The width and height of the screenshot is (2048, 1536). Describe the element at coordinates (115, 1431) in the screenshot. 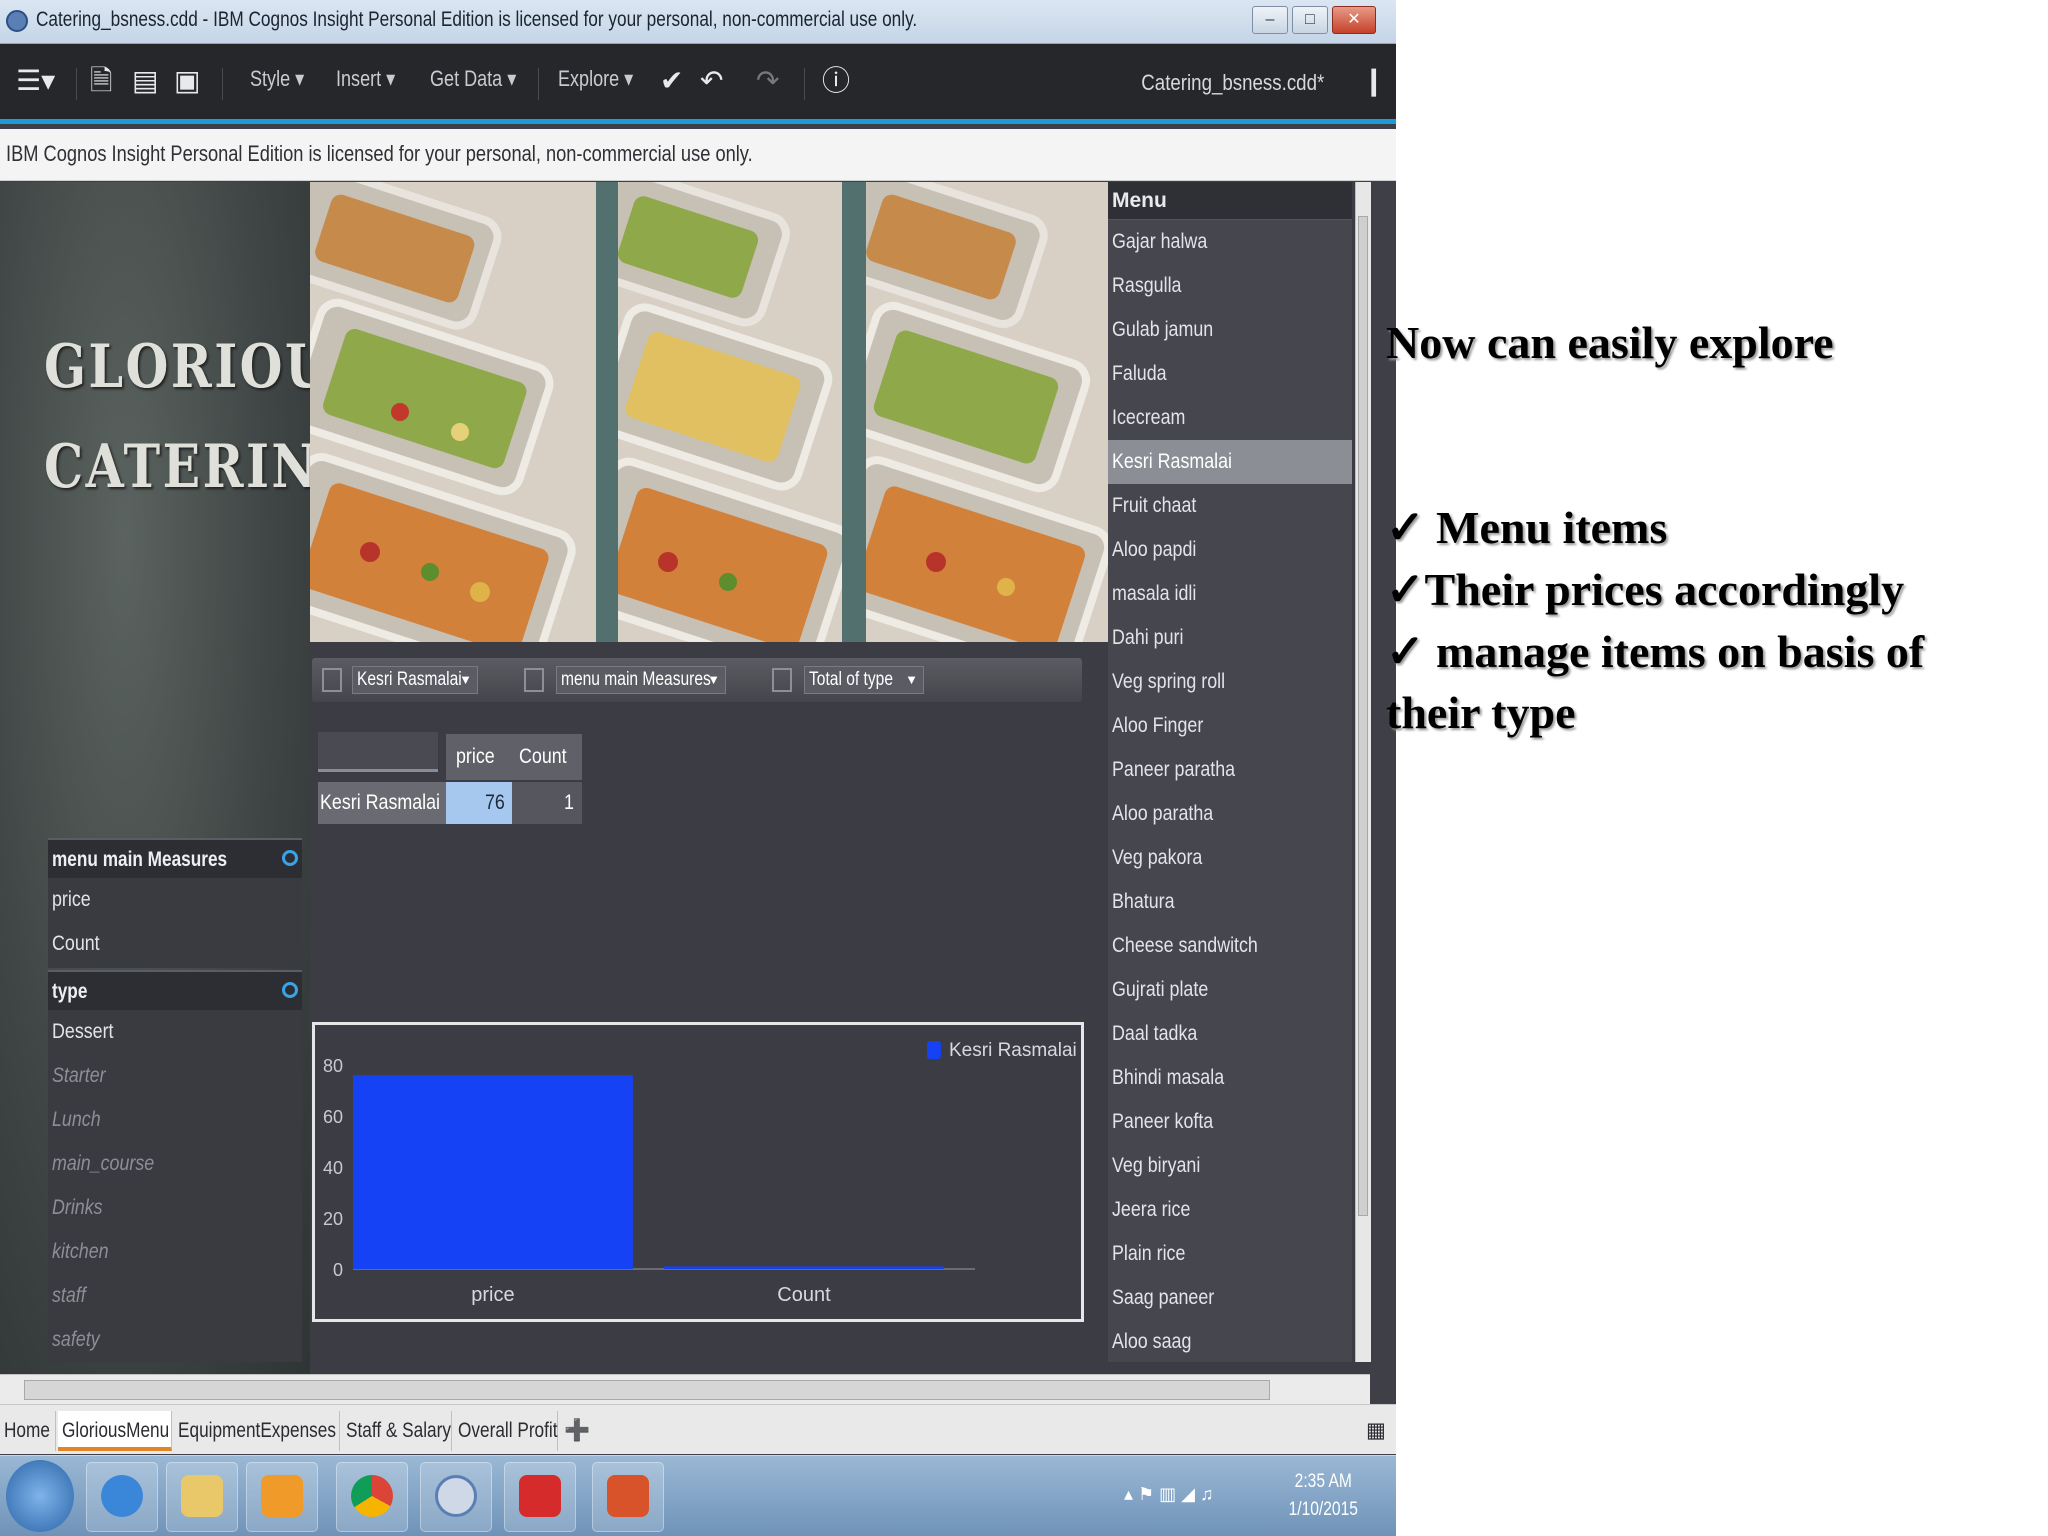

I see `tab-gloriousmenu: GloriousMenu` at that location.